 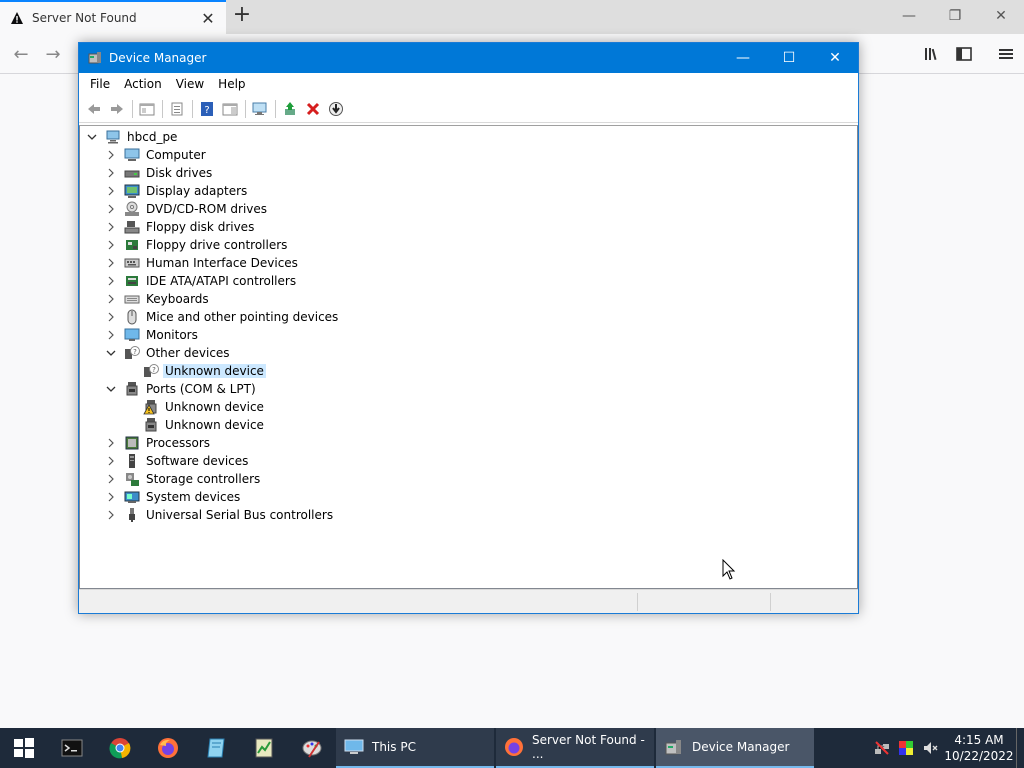 What do you see at coordinates (204, 371) in the screenshot?
I see `tree-item-unknown-device: ? Unknown device` at bounding box center [204, 371].